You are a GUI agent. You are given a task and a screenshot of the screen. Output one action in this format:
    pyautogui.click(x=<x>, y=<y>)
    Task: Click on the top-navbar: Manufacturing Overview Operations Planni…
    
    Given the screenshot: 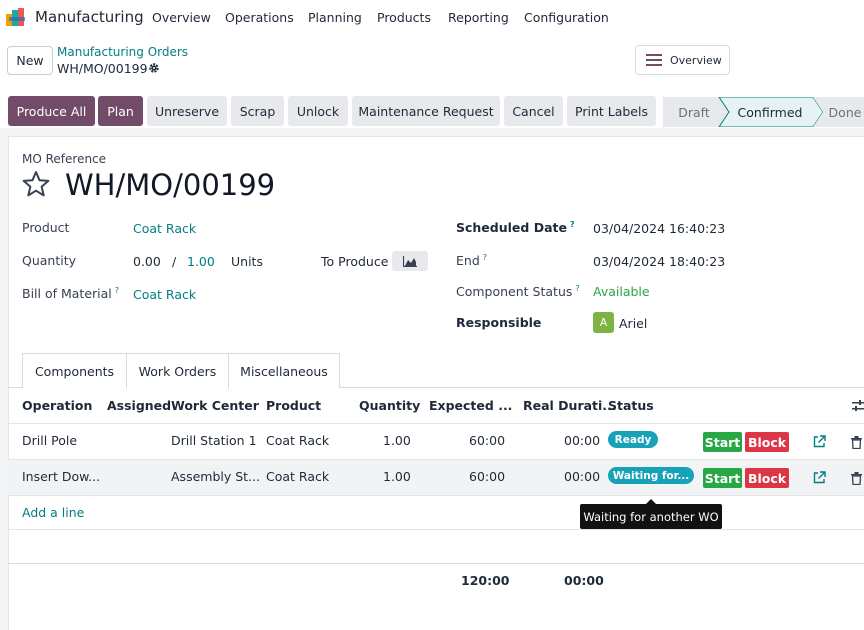 What is the action you would take?
    pyautogui.click(x=432, y=18)
    